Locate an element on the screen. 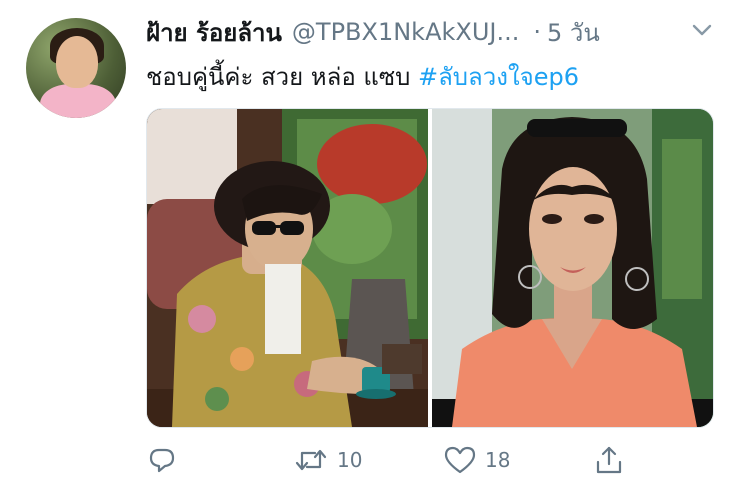  heart-icon is located at coordinates (460, 460).